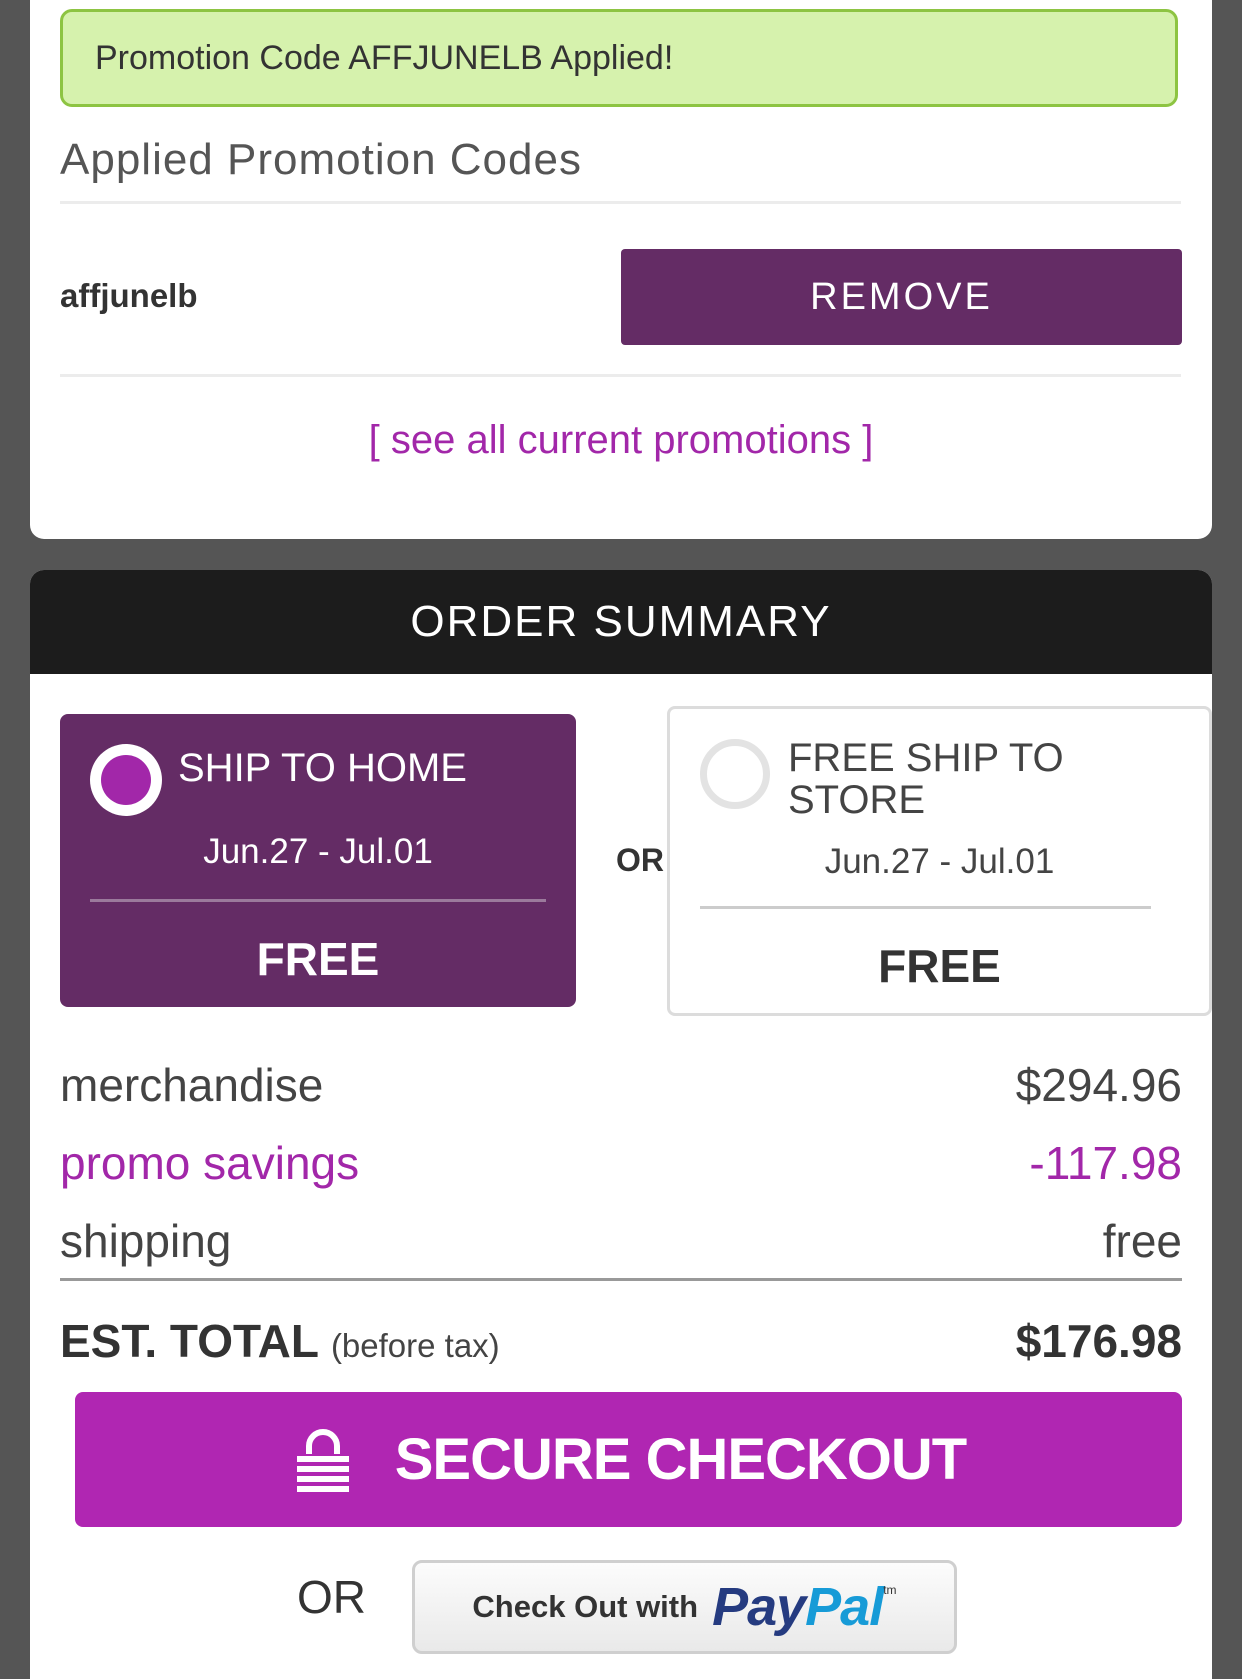 This screenshot has height=1679, width=1242. Describe the element at coordinates (323, 1460) in the screenshot. I see `lock-icon` at that location.